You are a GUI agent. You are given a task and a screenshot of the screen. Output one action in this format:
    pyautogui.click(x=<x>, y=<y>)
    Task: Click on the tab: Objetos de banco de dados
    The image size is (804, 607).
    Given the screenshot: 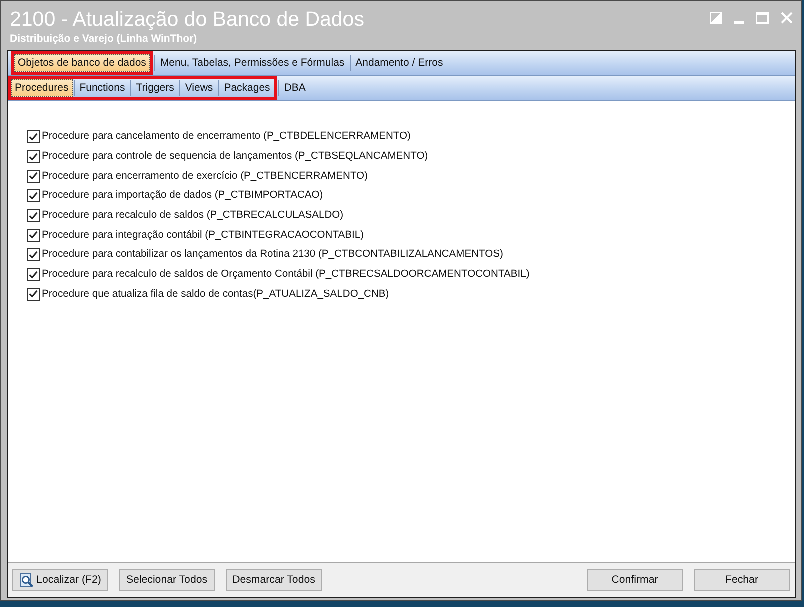 What is the action you would take?
    pyautogui.click(x=82, y=63)
    